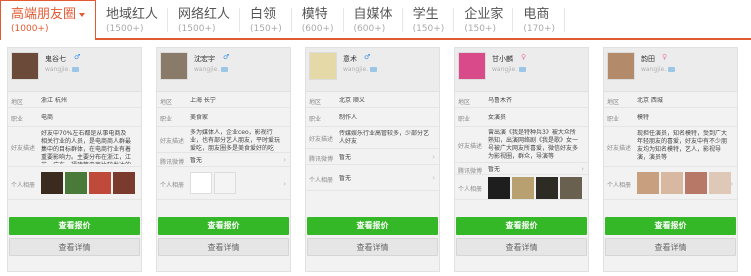  What do you see at coordinates (536, 14) in the screenshot?
I see `tab-label: 电商` at bounding box center [536, 14].